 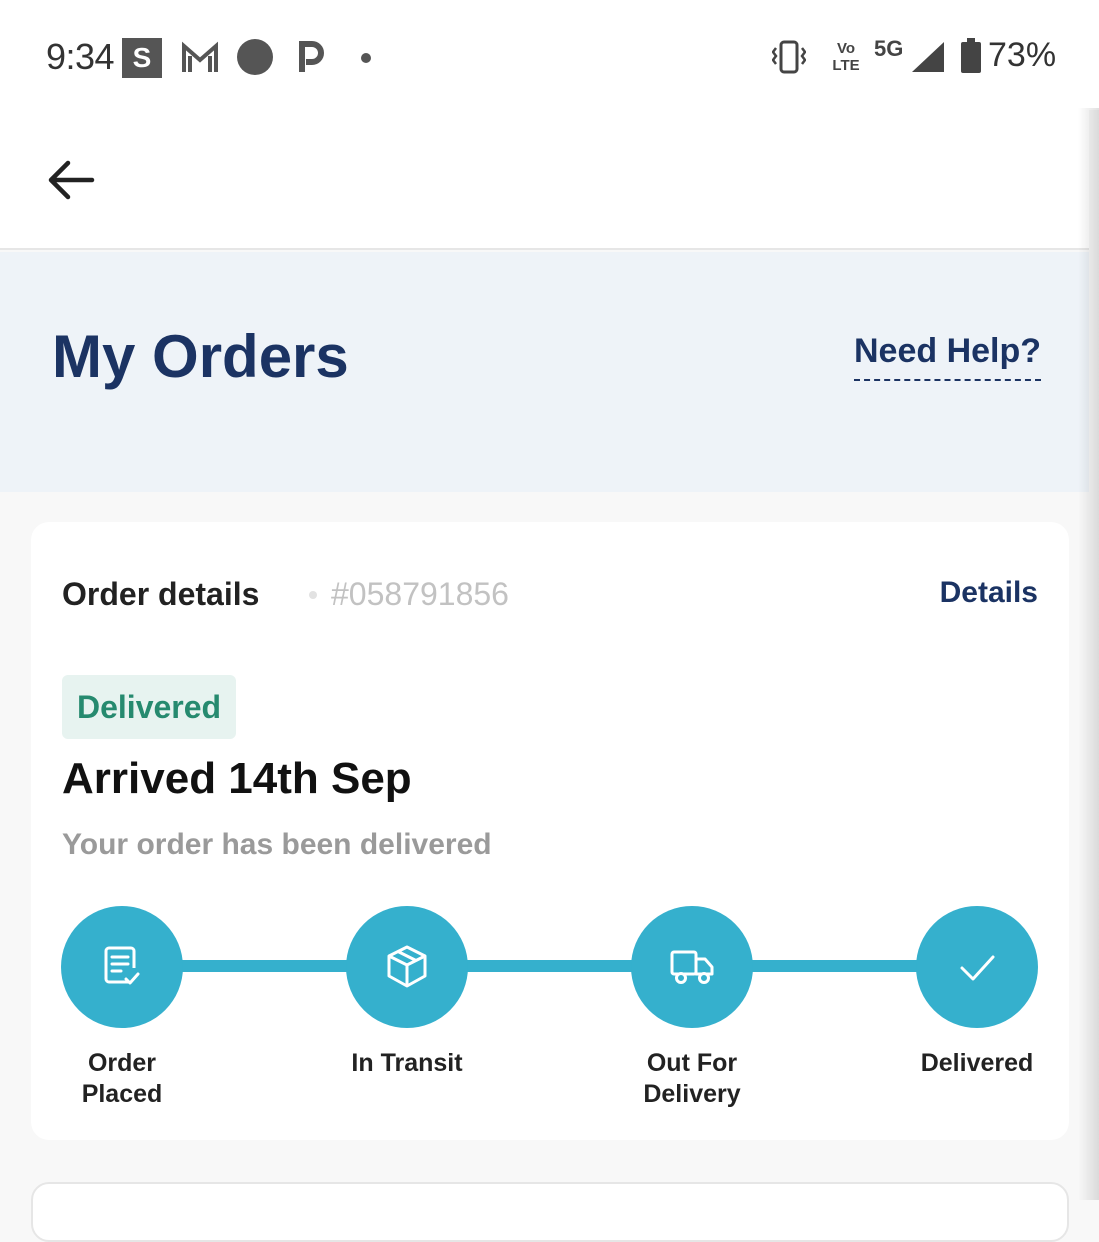 I want to click on separator-dot, so click(x=313, y=595).